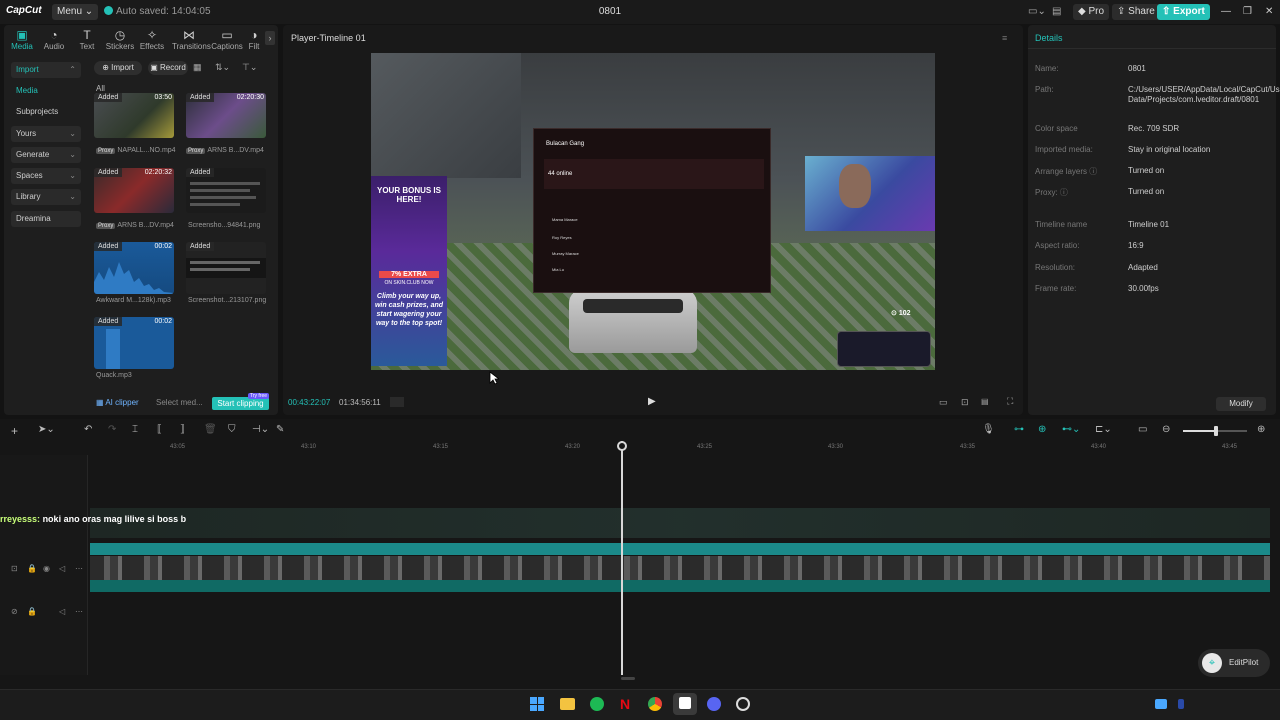 The image size is (1280, 720). I want to click on draw-icon: ✎, so click(280, 429).